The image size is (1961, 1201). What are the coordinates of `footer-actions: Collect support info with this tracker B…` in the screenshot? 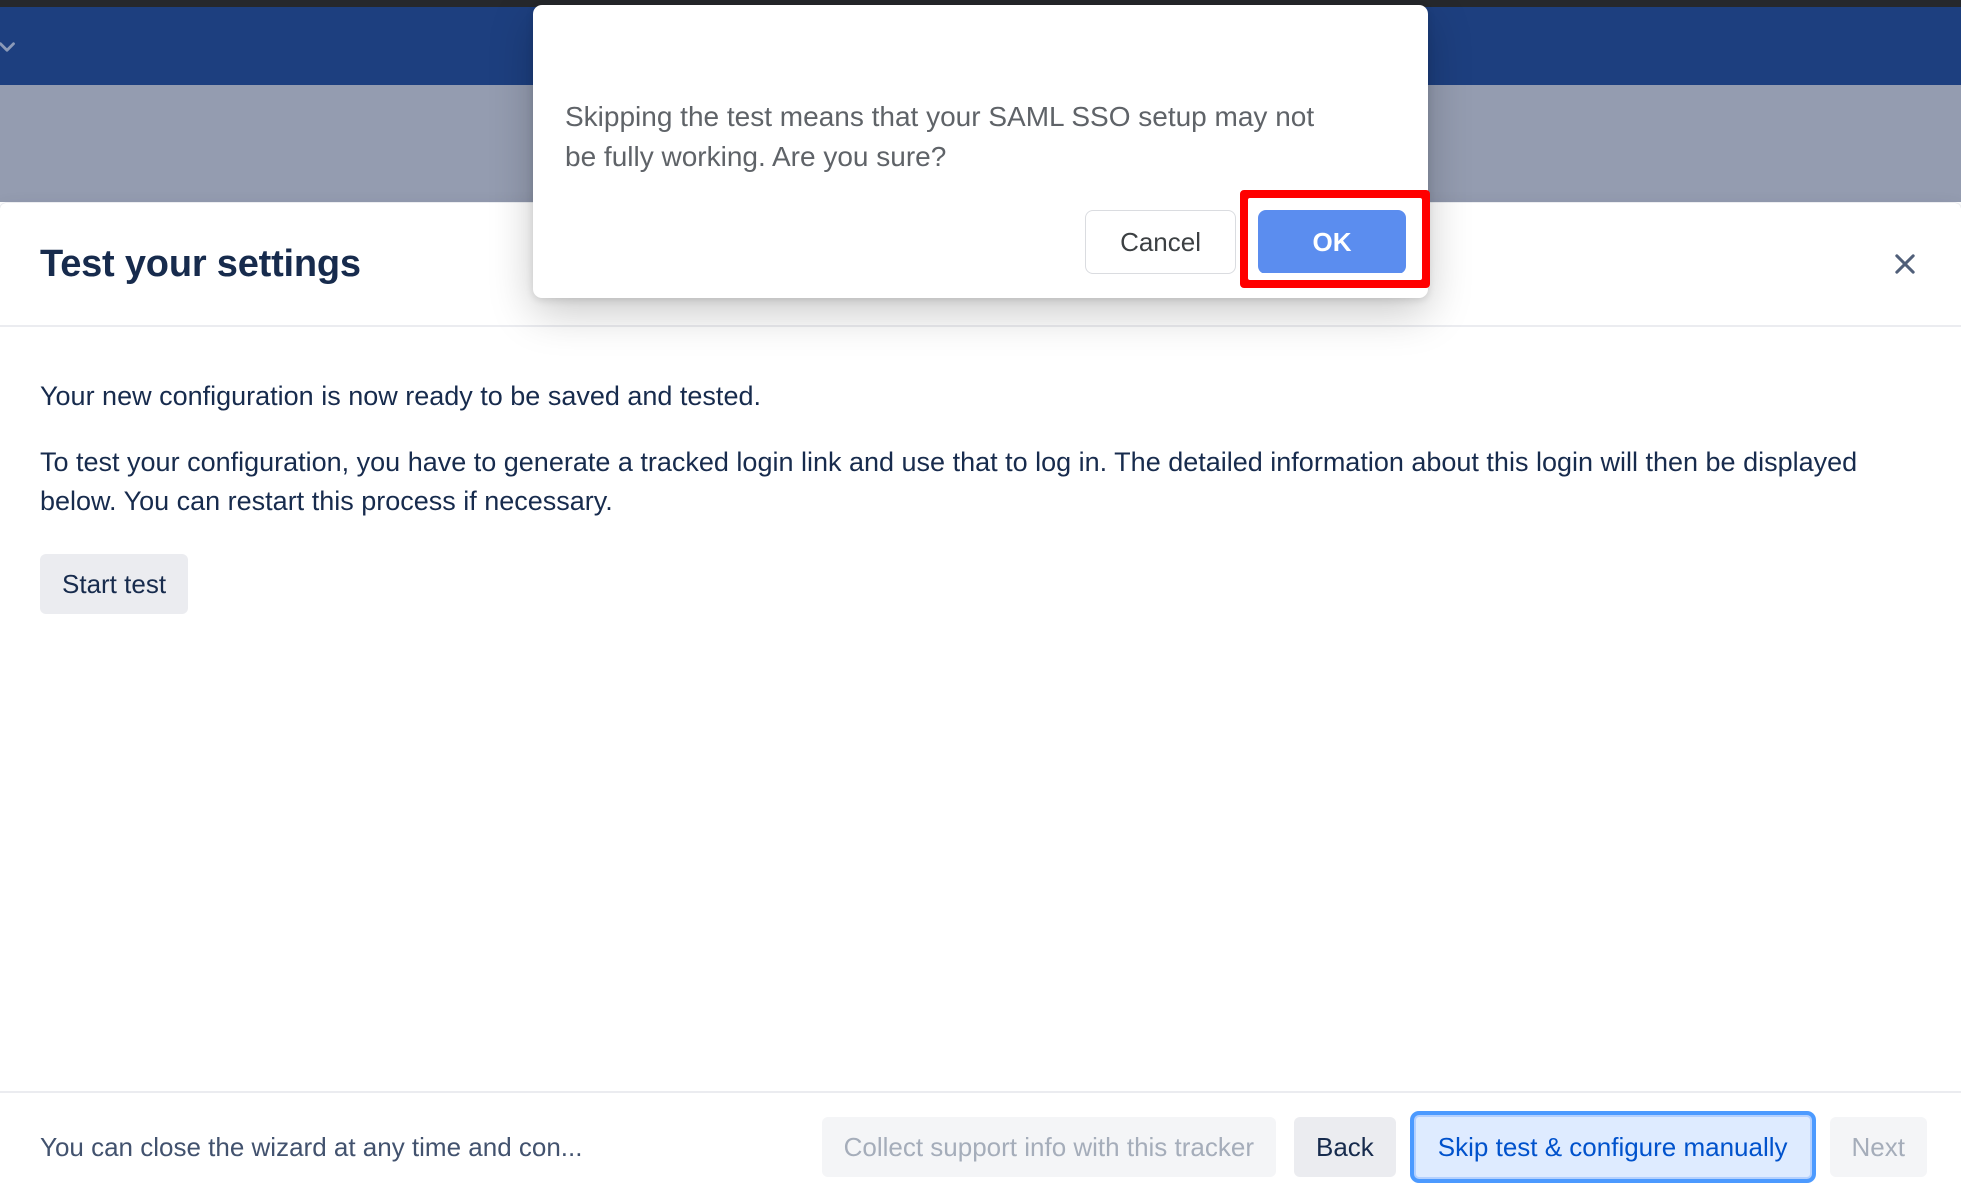 It's located at (1374, 1147).